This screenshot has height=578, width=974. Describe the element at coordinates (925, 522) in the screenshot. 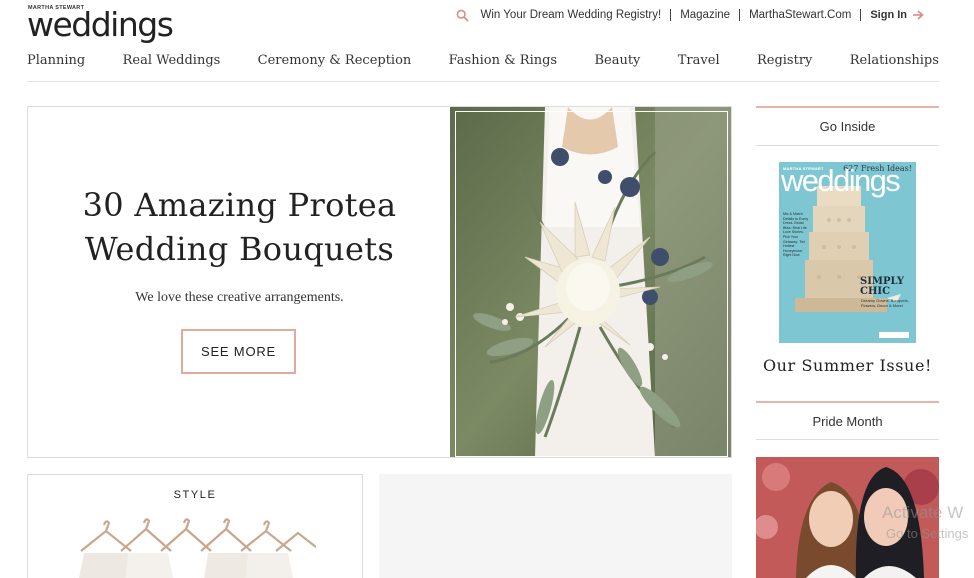

I see `activation-watermark: Activate W Go to Settings` at that location.